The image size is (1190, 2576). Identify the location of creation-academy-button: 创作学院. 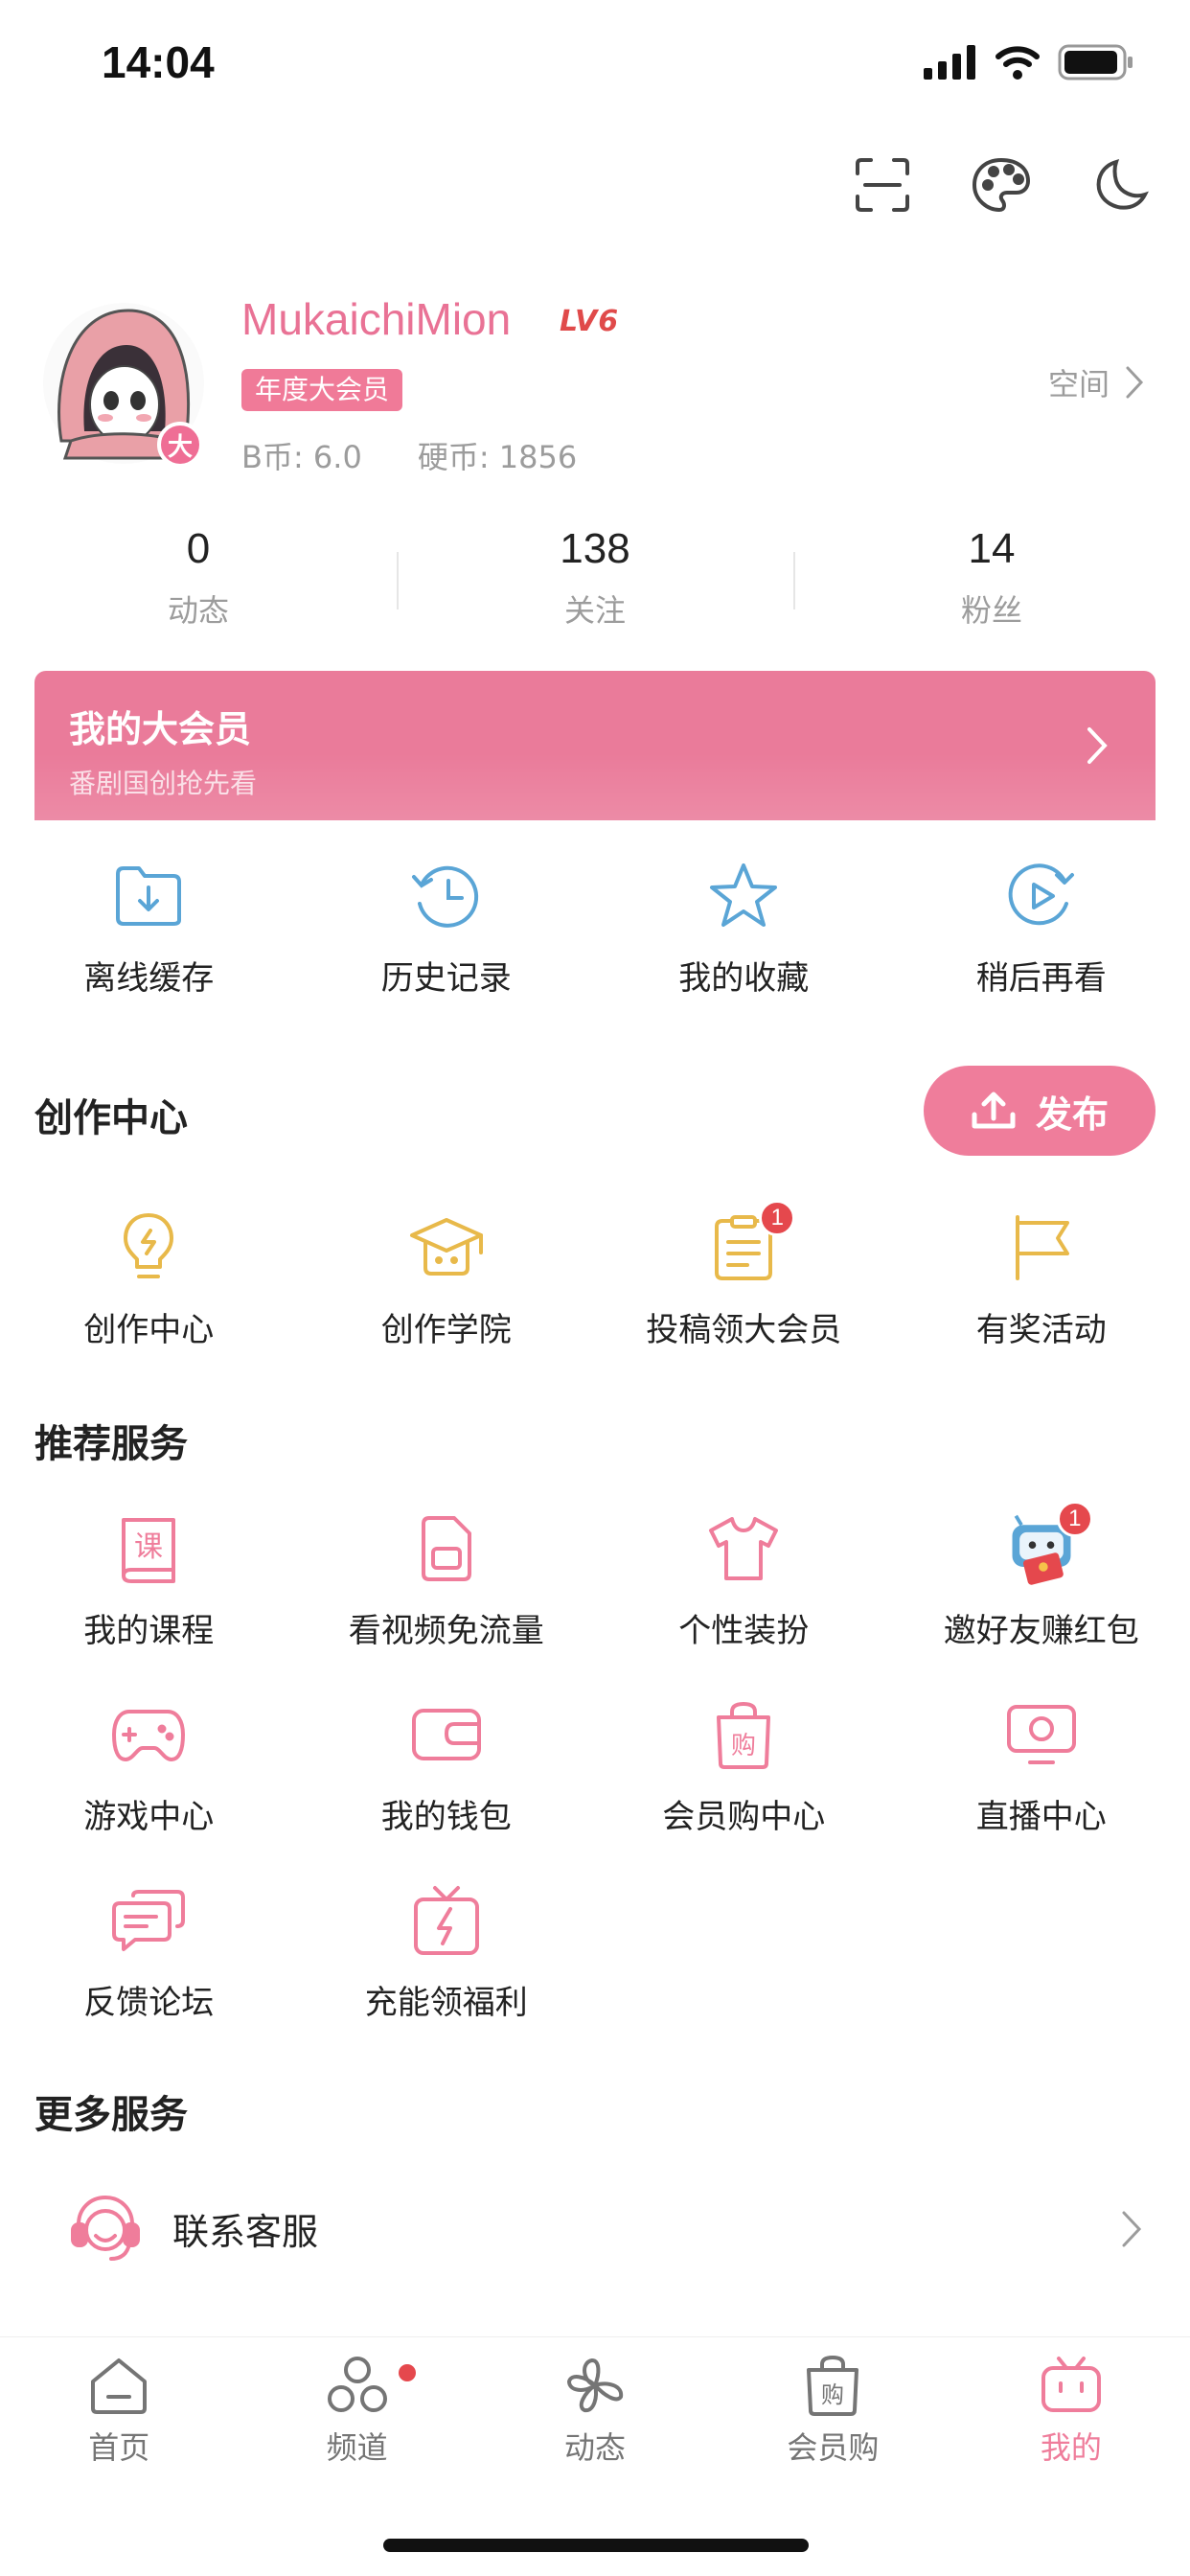
(447, 1279).